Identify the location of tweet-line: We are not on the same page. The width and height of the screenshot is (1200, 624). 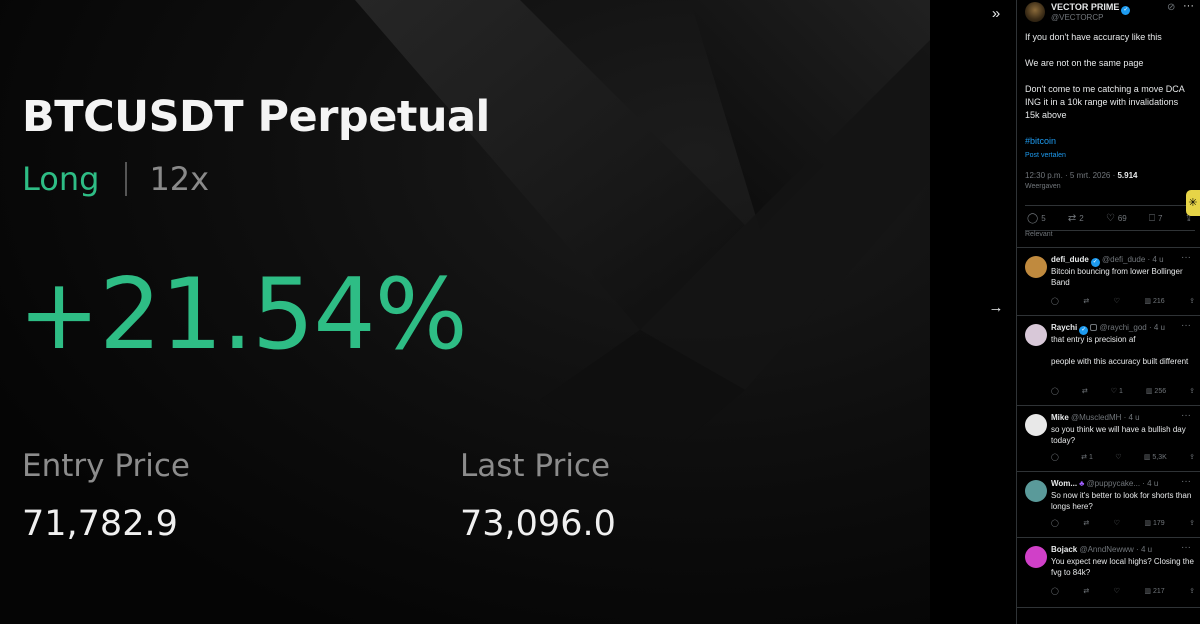
(1084, 63).